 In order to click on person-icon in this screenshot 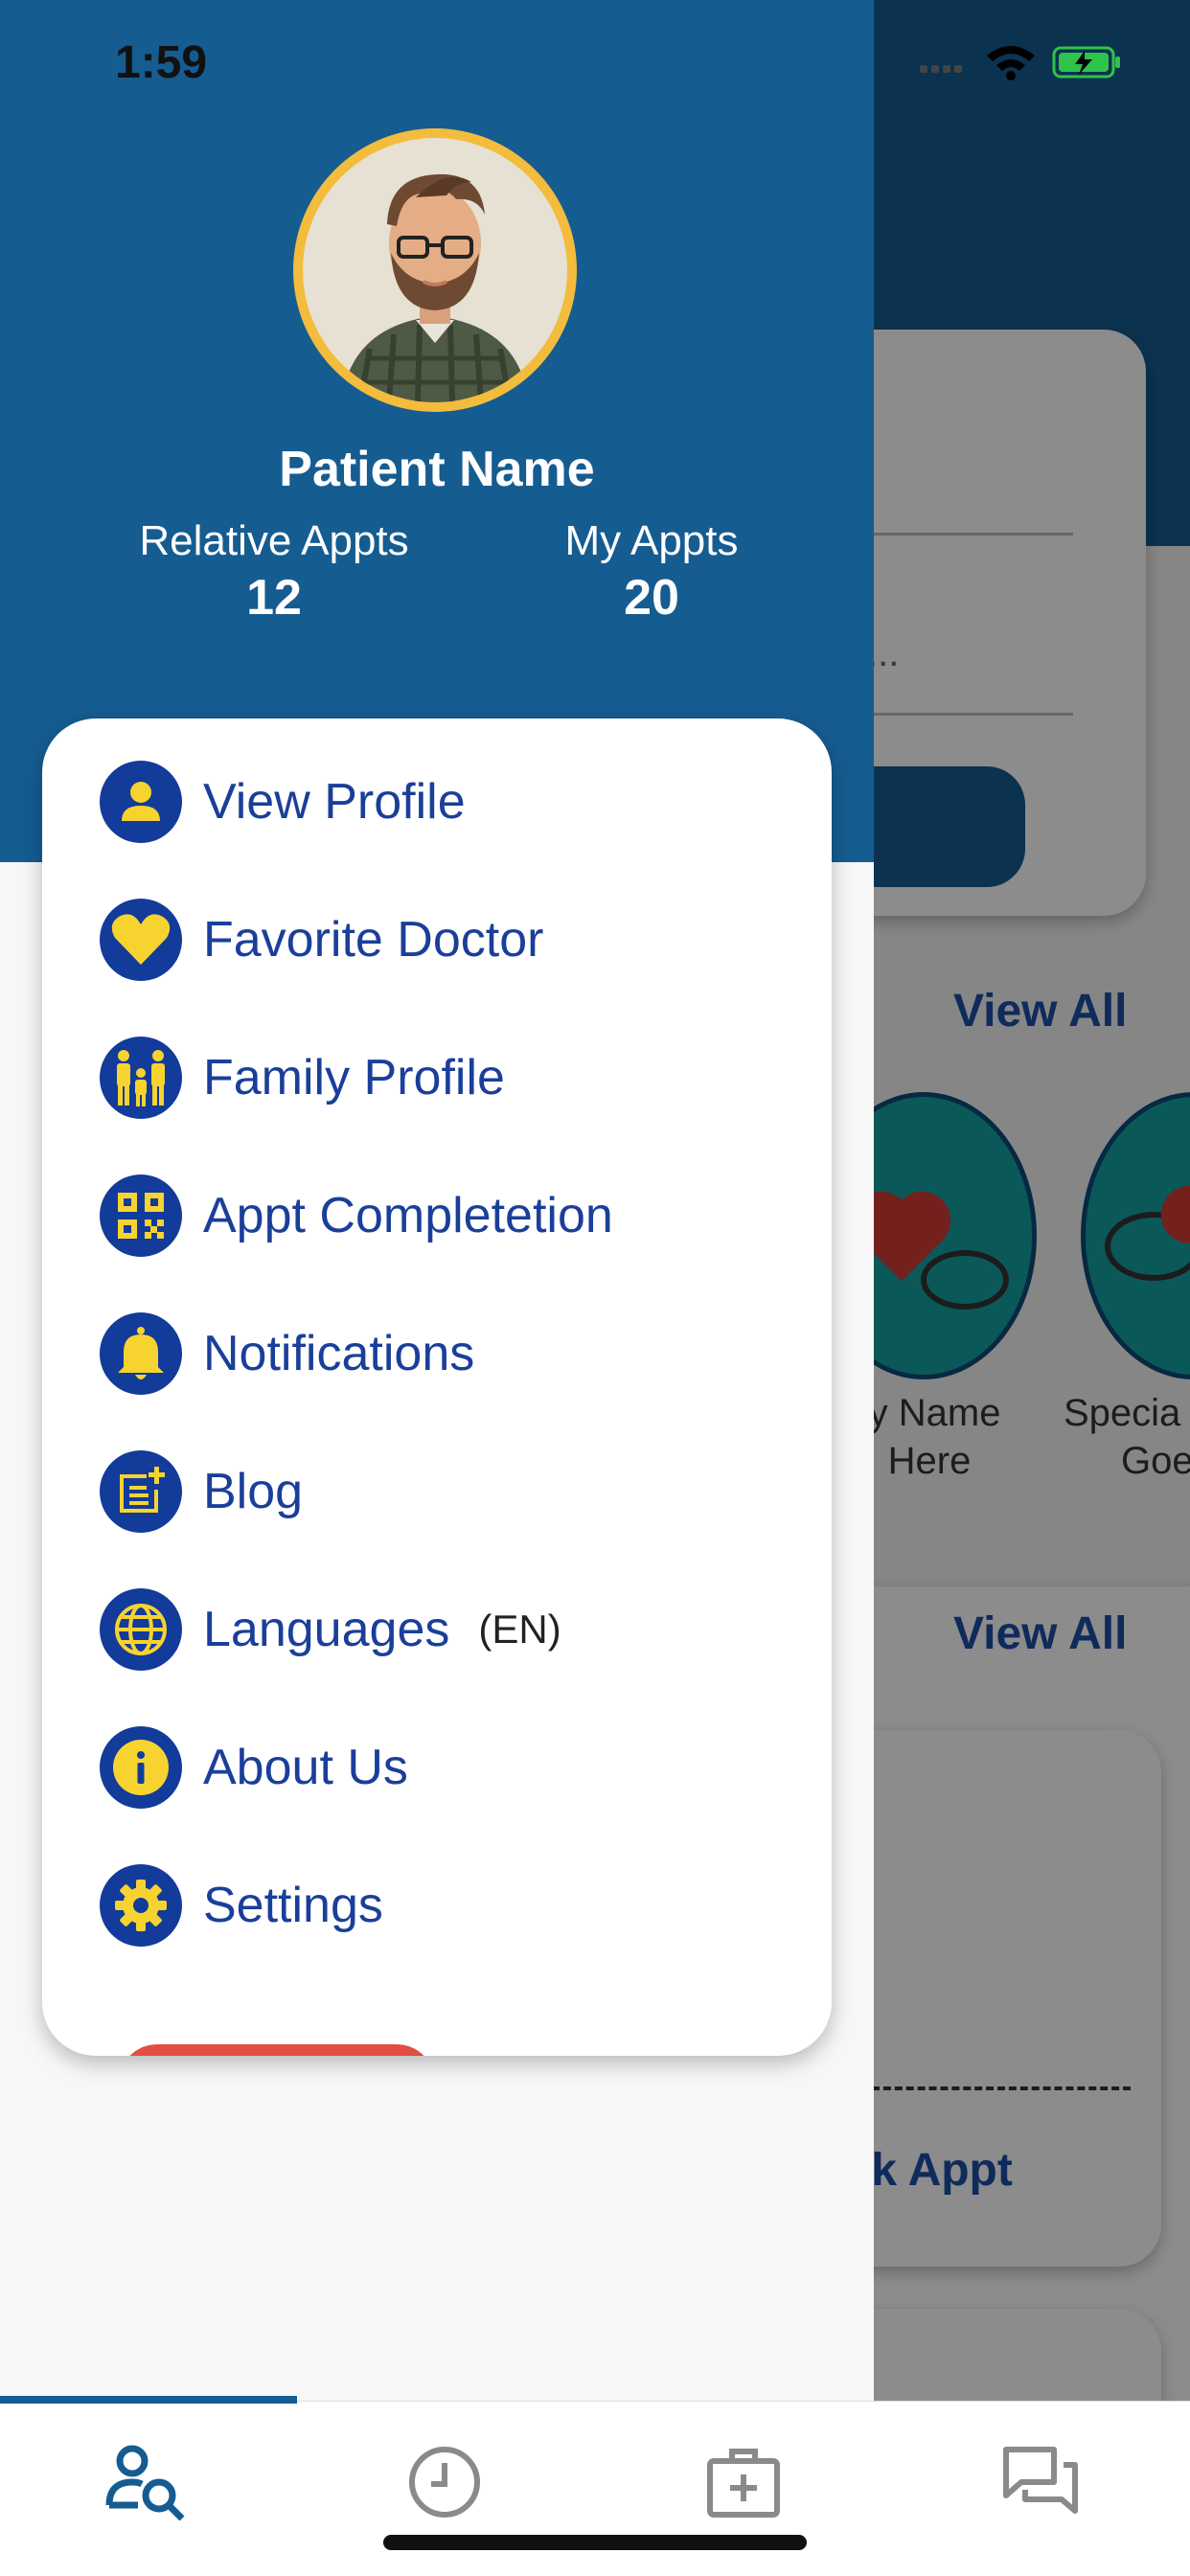, I will do `click(141, 802)`.